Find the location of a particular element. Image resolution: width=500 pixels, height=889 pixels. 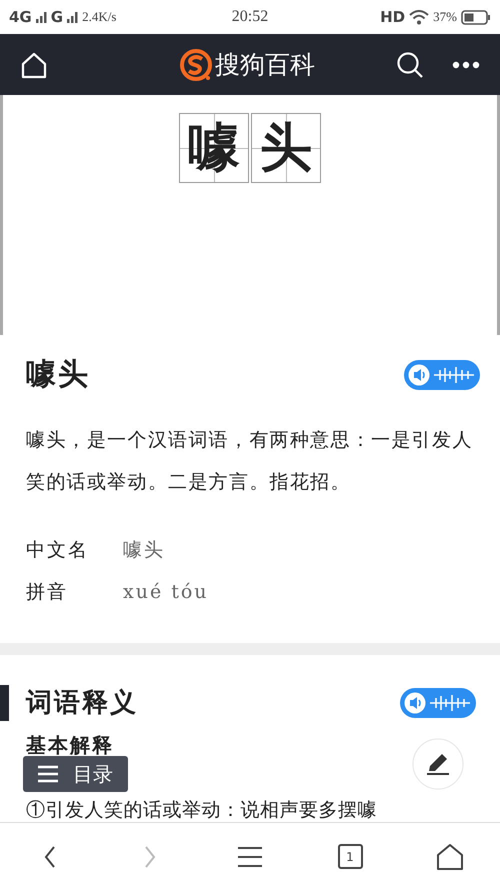

character-tile: 噱 is located at coordinates (214, 148).